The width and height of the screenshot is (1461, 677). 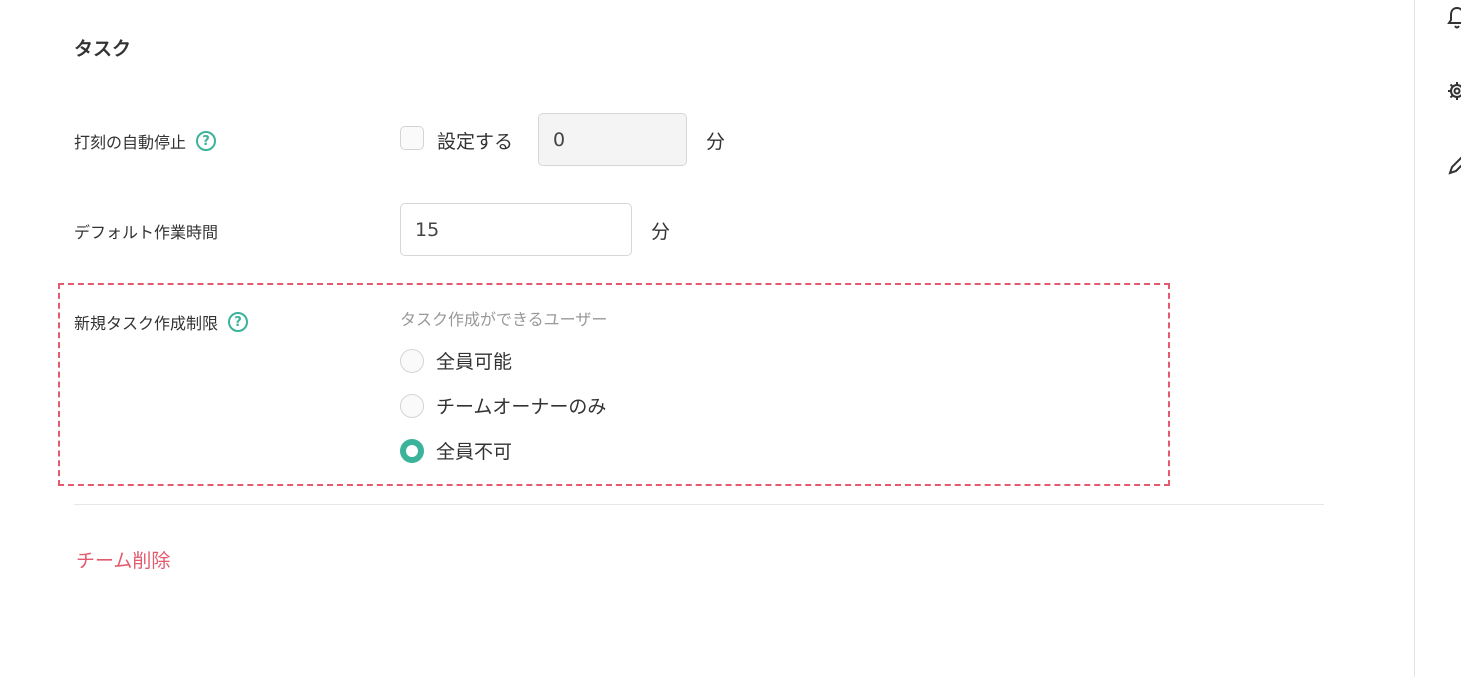 I want to click on pencil-icon, so click(x=1454, y=164).